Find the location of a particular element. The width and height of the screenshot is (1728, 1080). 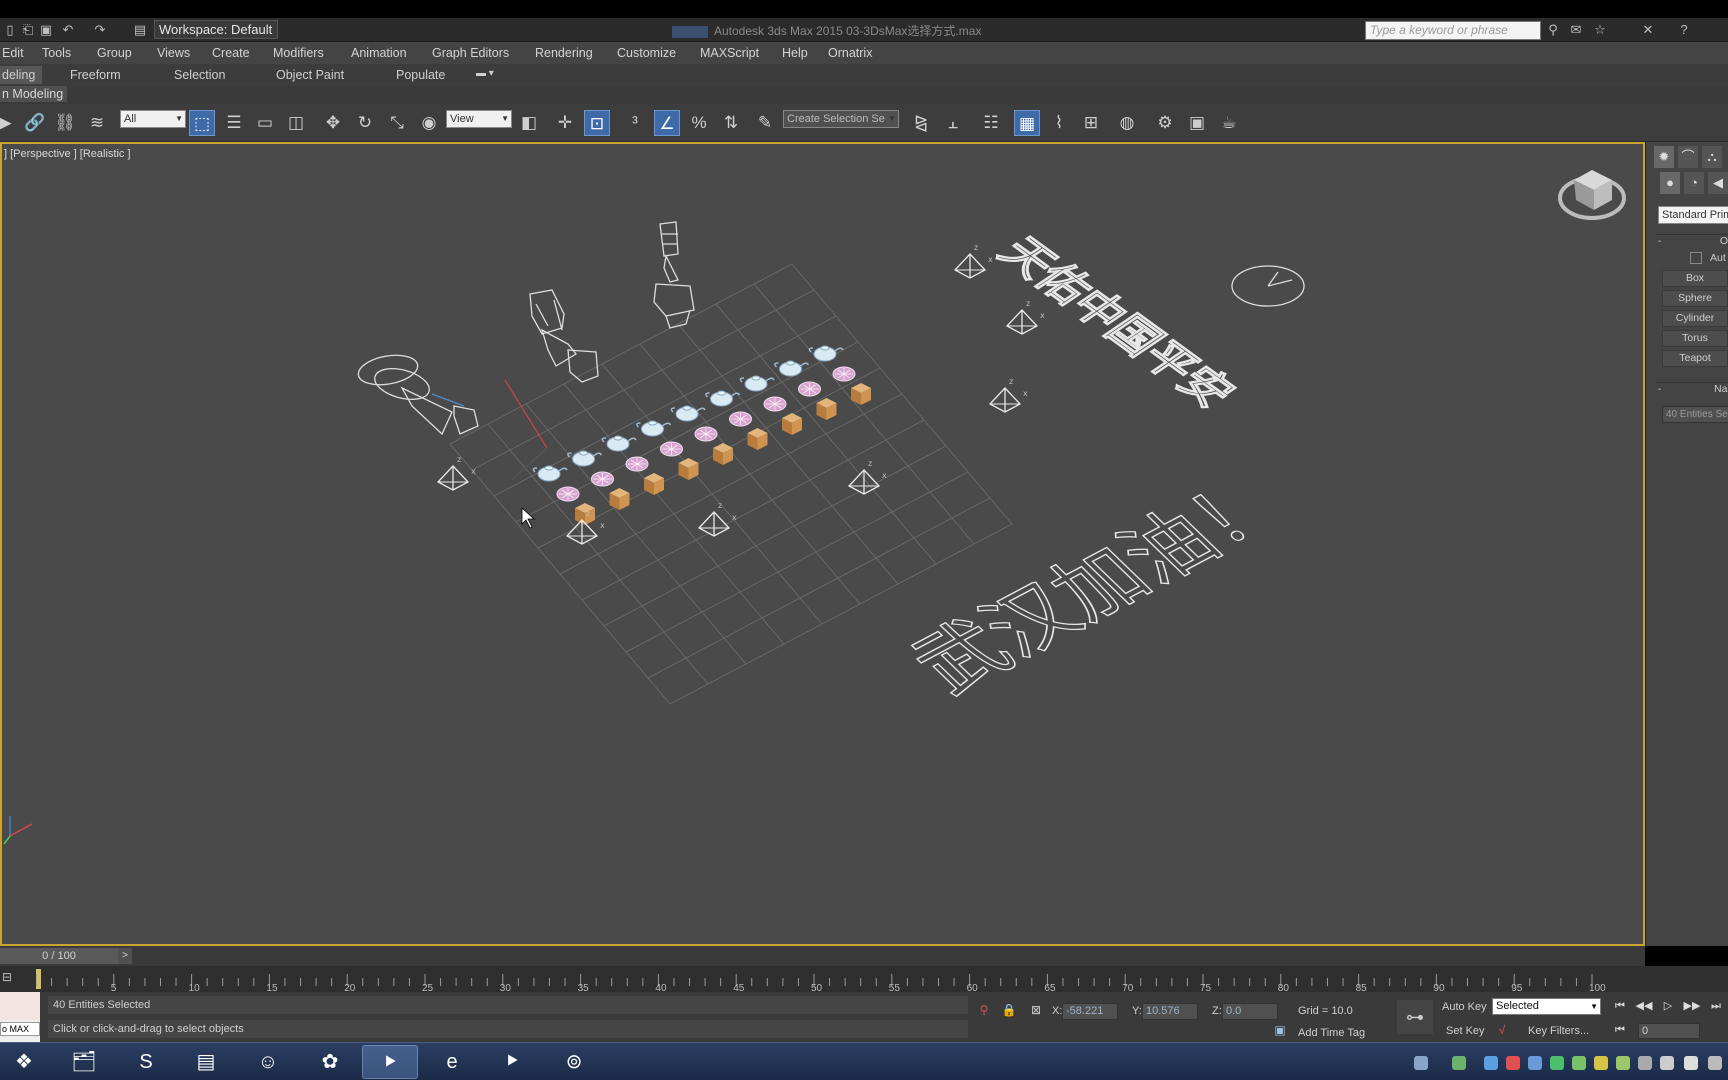

graphite-toggle-icon: ▦ is located at coordinates (1027, 123).